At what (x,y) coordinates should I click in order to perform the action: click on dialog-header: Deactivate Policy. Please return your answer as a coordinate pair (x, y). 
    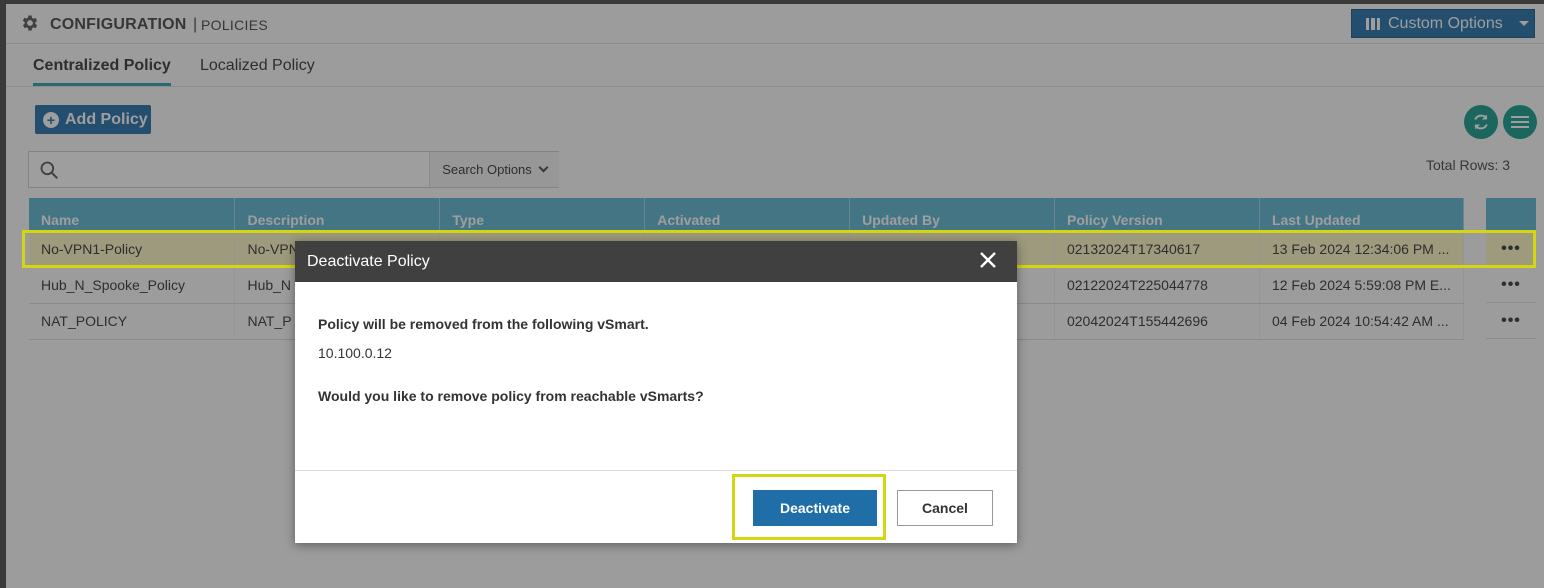
    Looking at the image, I should click on (656, 261).